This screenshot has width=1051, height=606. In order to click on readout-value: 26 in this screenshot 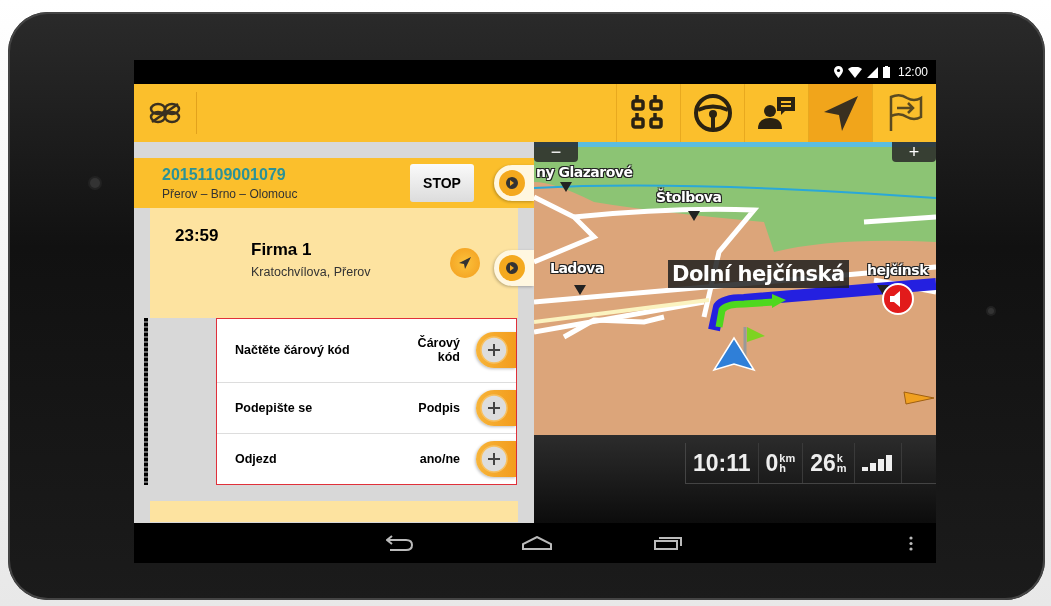, I will do `click(823, 463)`.